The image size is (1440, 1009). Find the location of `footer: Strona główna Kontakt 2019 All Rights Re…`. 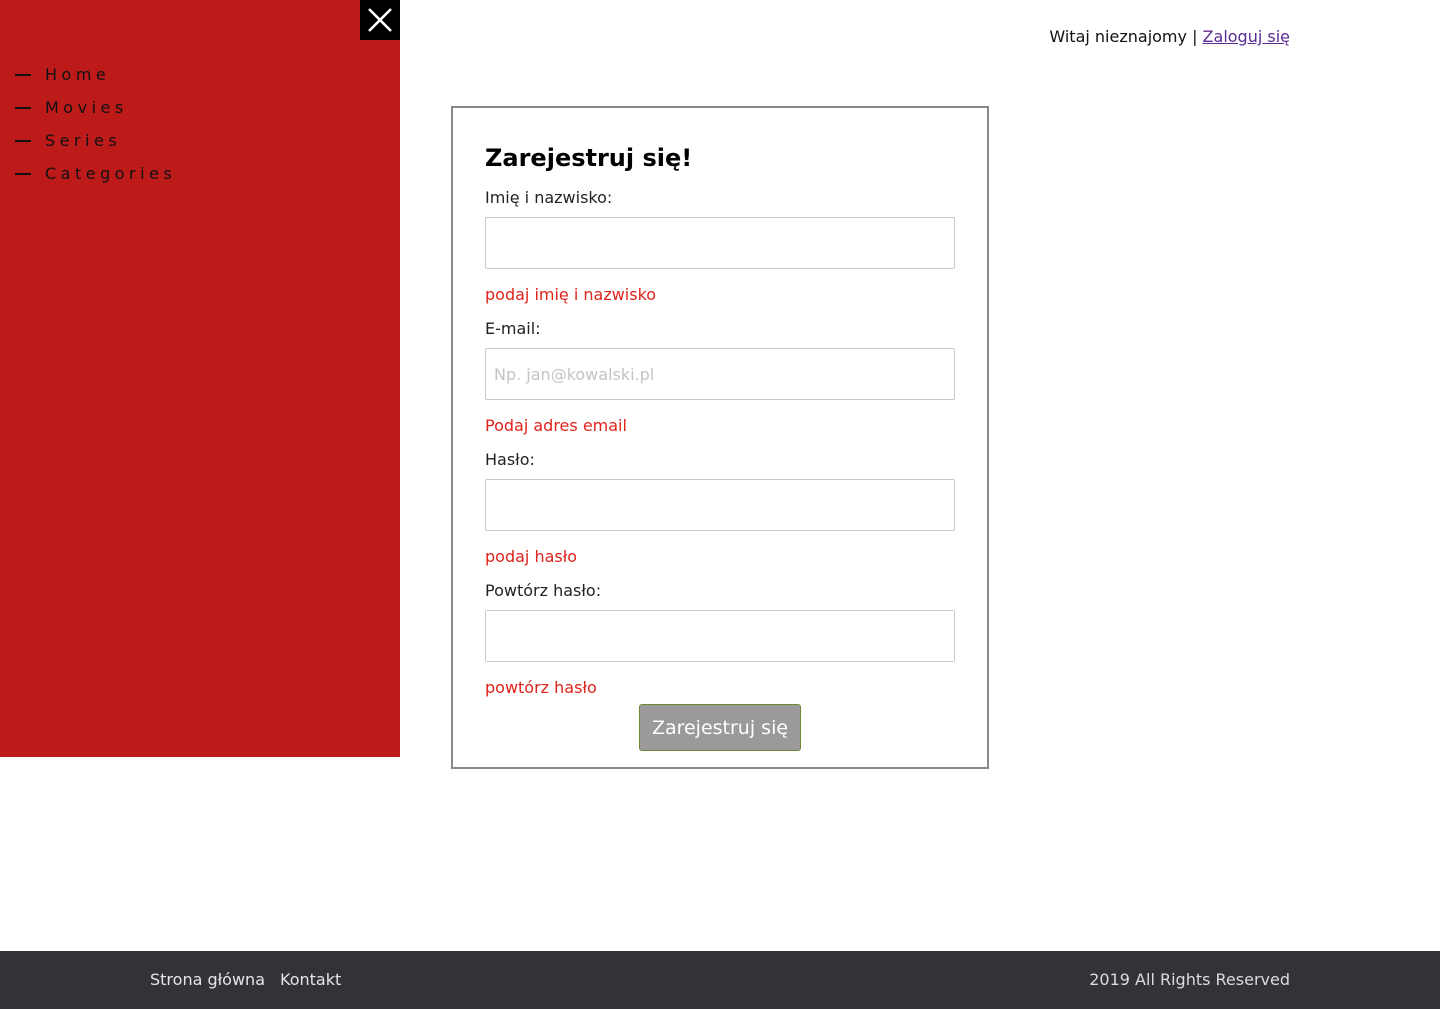

footer: Strona główna Kontakt 2019 All Rights Re… is located at coordinates (720, 980).